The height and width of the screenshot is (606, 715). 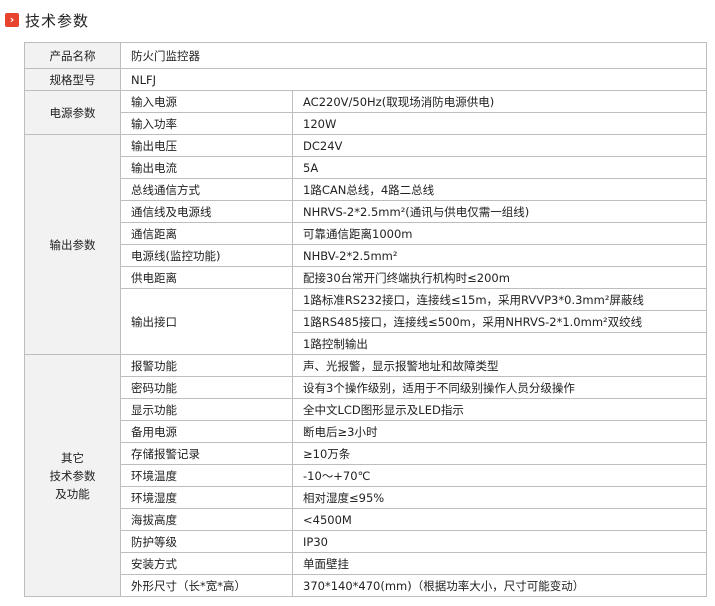 I want to click on section-header: › 技术参数, so click(x=47, y=20).